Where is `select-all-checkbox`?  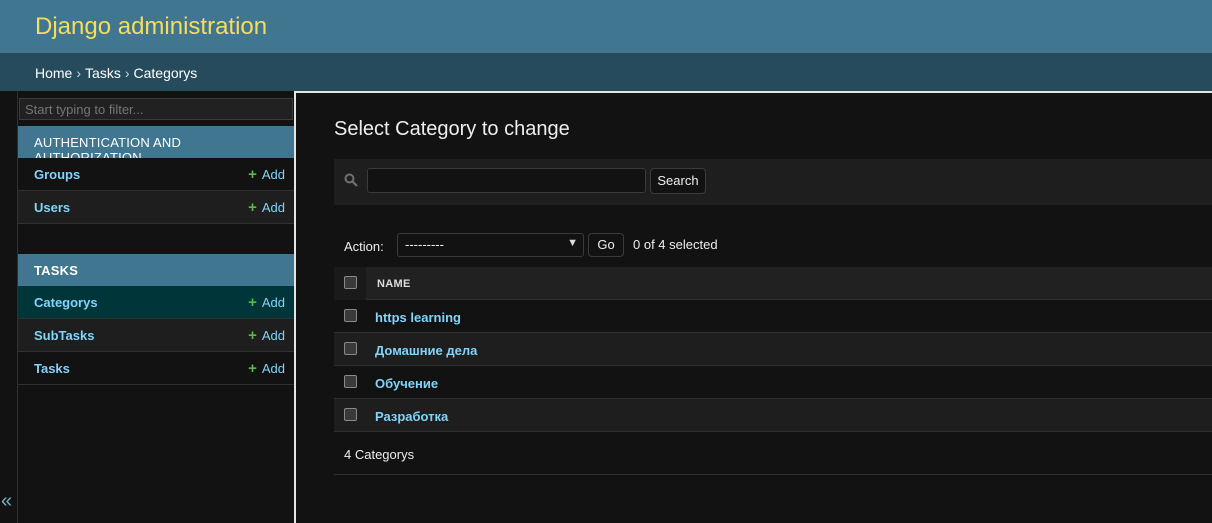
select-all-checkbox is located at coordinates (350, 282).